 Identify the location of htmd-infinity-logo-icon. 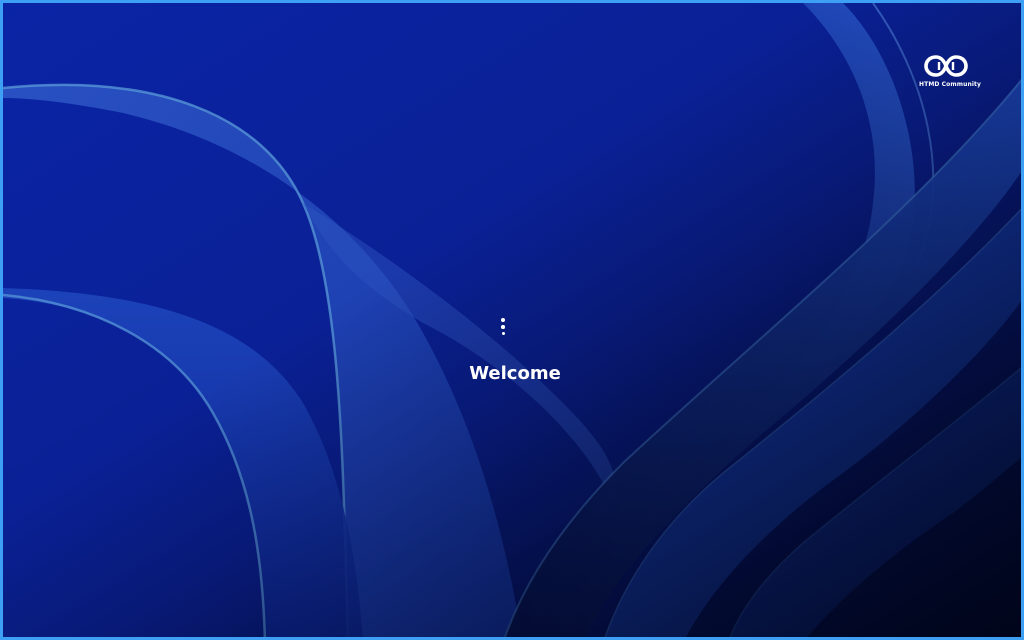
(946, 66).